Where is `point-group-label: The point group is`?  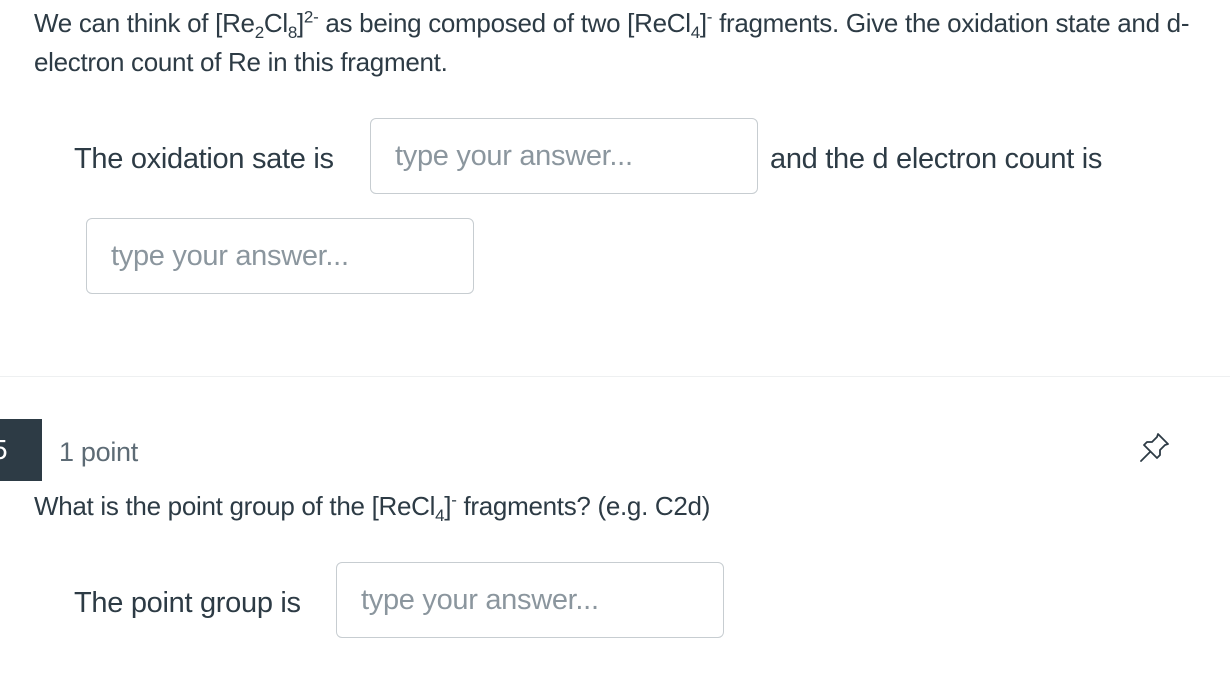 point-group-label: The point group is is located at coordinates (187, 603).